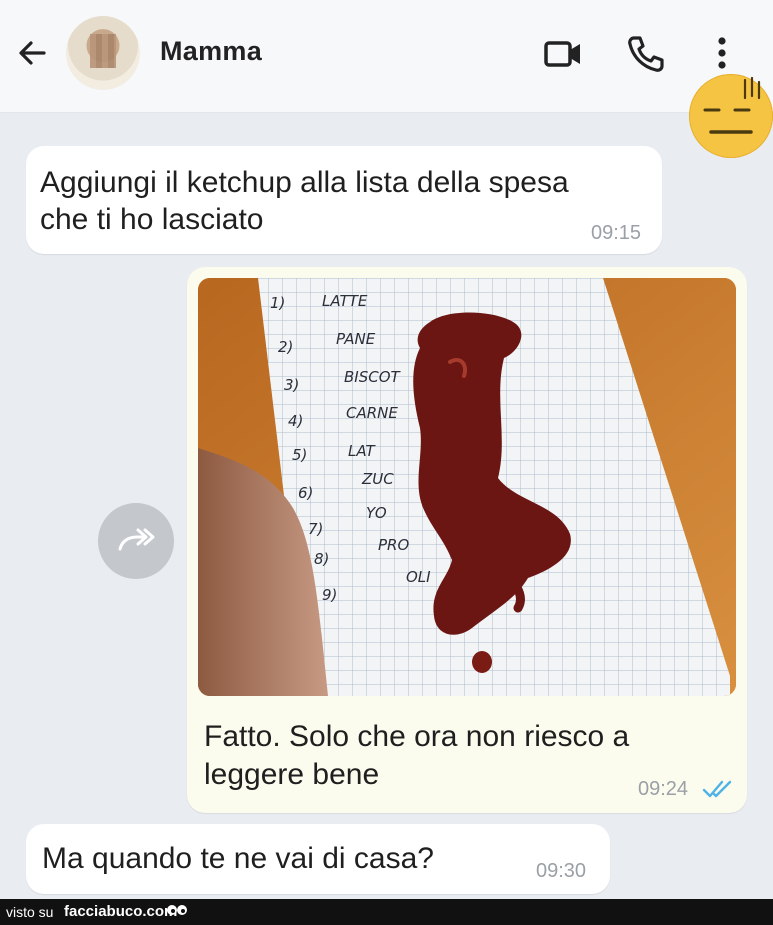 The width and height of the screenshot is (773, 925). Describe the element at coordinates (292, 774) in the screenshot. I see `message-text-line: leggere bene` at that location.